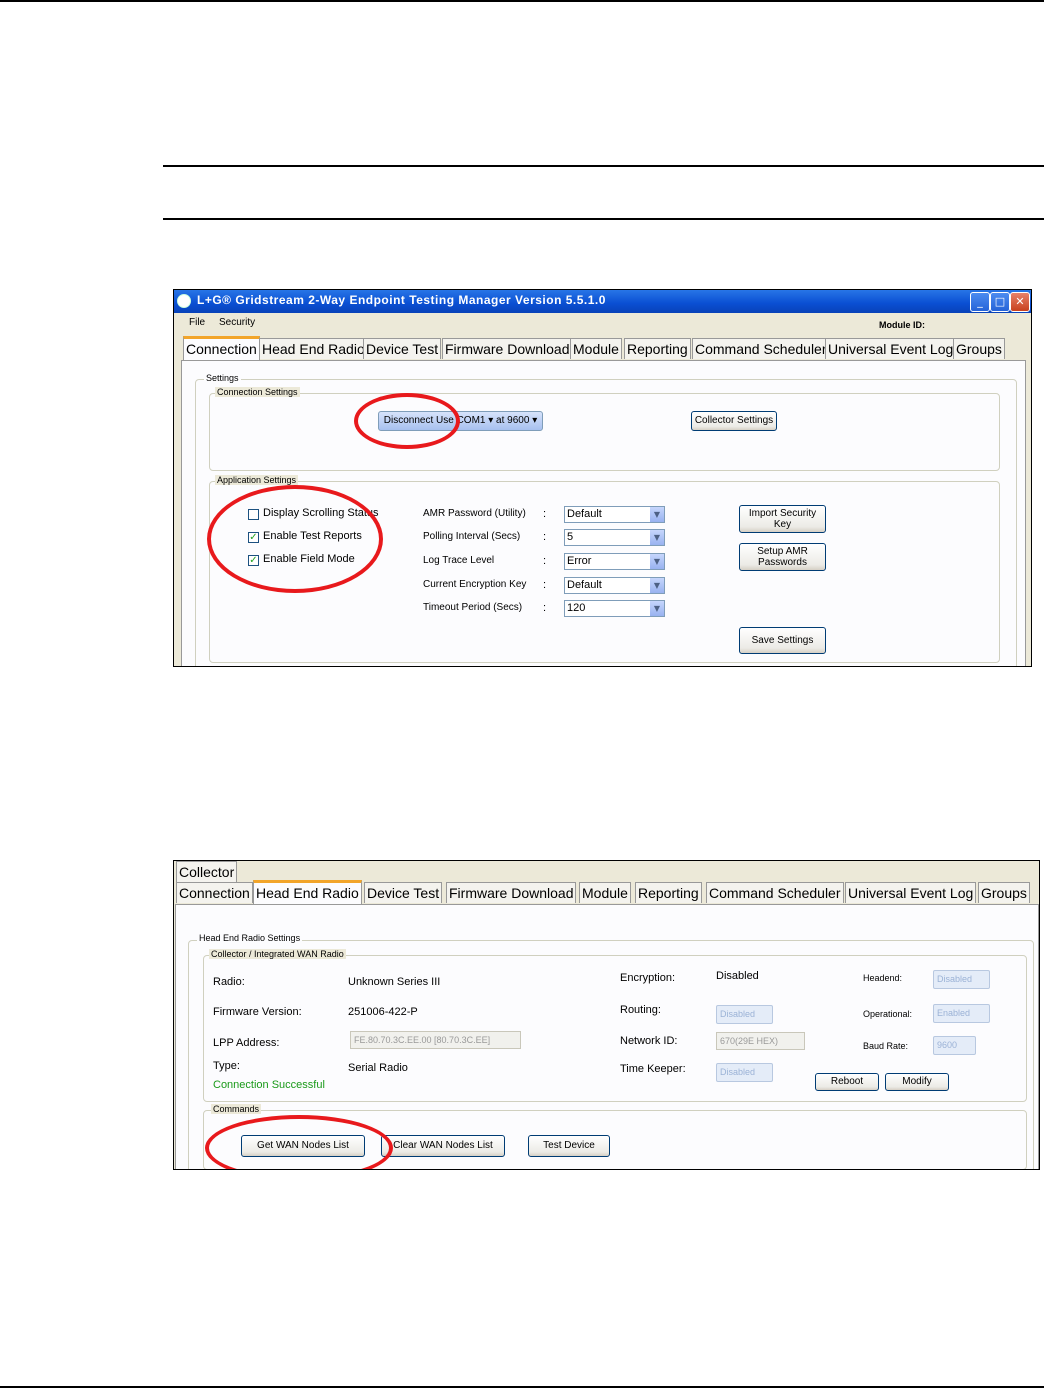 The width and height of the screenshot is (1044, 1388). Describe the element at coordinates (734, 421) in the screenshot. I see `collector-settings-button: Collector Settings` at that location.